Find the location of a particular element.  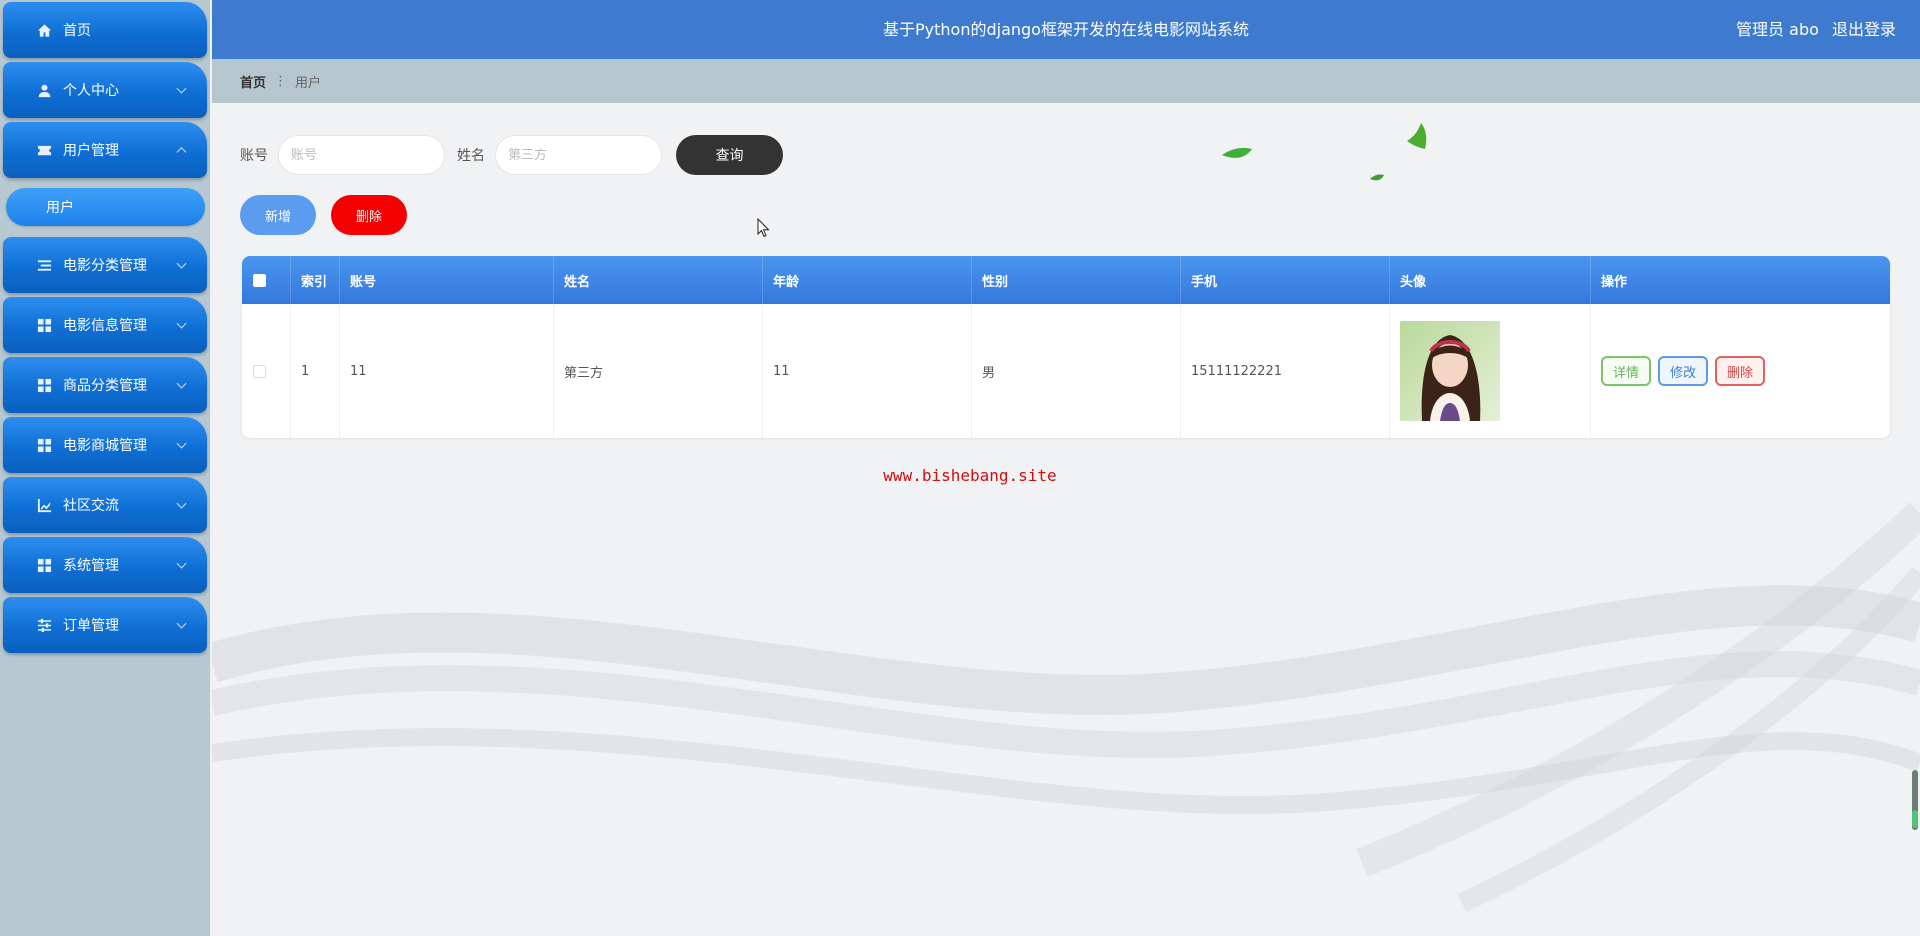

select-all-cell is located at coordinates (266, 280).